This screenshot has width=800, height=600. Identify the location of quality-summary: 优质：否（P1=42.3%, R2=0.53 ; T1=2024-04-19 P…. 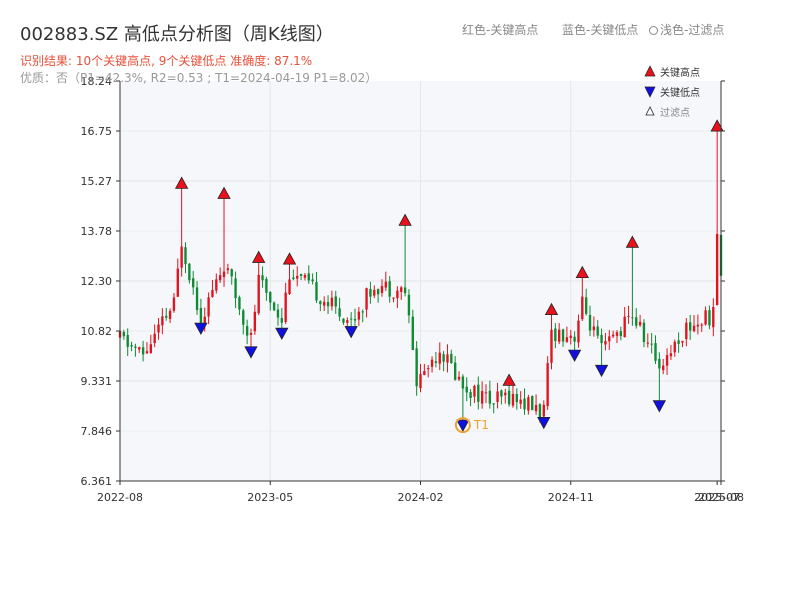
(199, 78).